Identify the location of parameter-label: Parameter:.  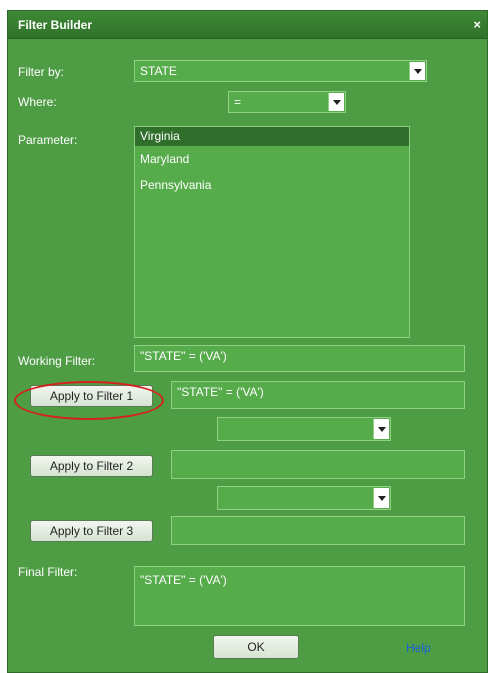
(48, 140).